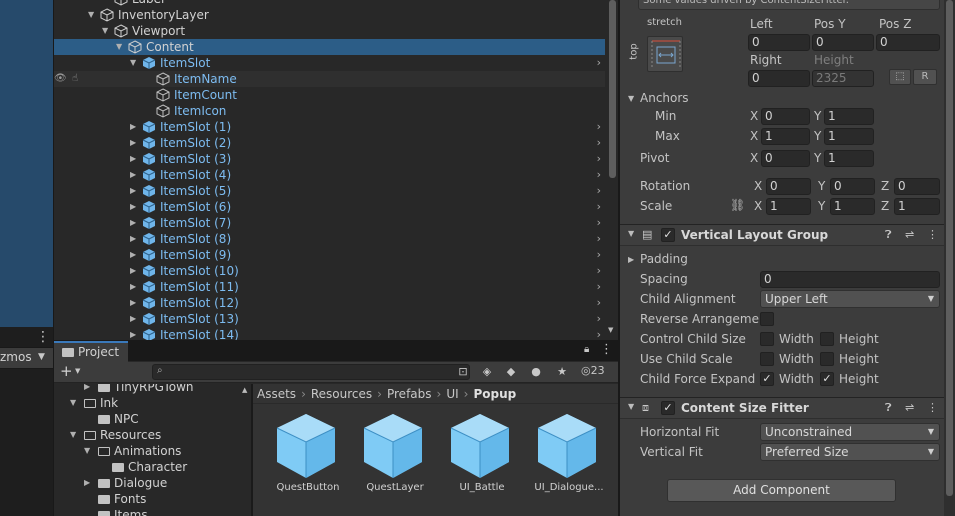  I want to click on anchor-max-x-field: 1, so click(785, 136).